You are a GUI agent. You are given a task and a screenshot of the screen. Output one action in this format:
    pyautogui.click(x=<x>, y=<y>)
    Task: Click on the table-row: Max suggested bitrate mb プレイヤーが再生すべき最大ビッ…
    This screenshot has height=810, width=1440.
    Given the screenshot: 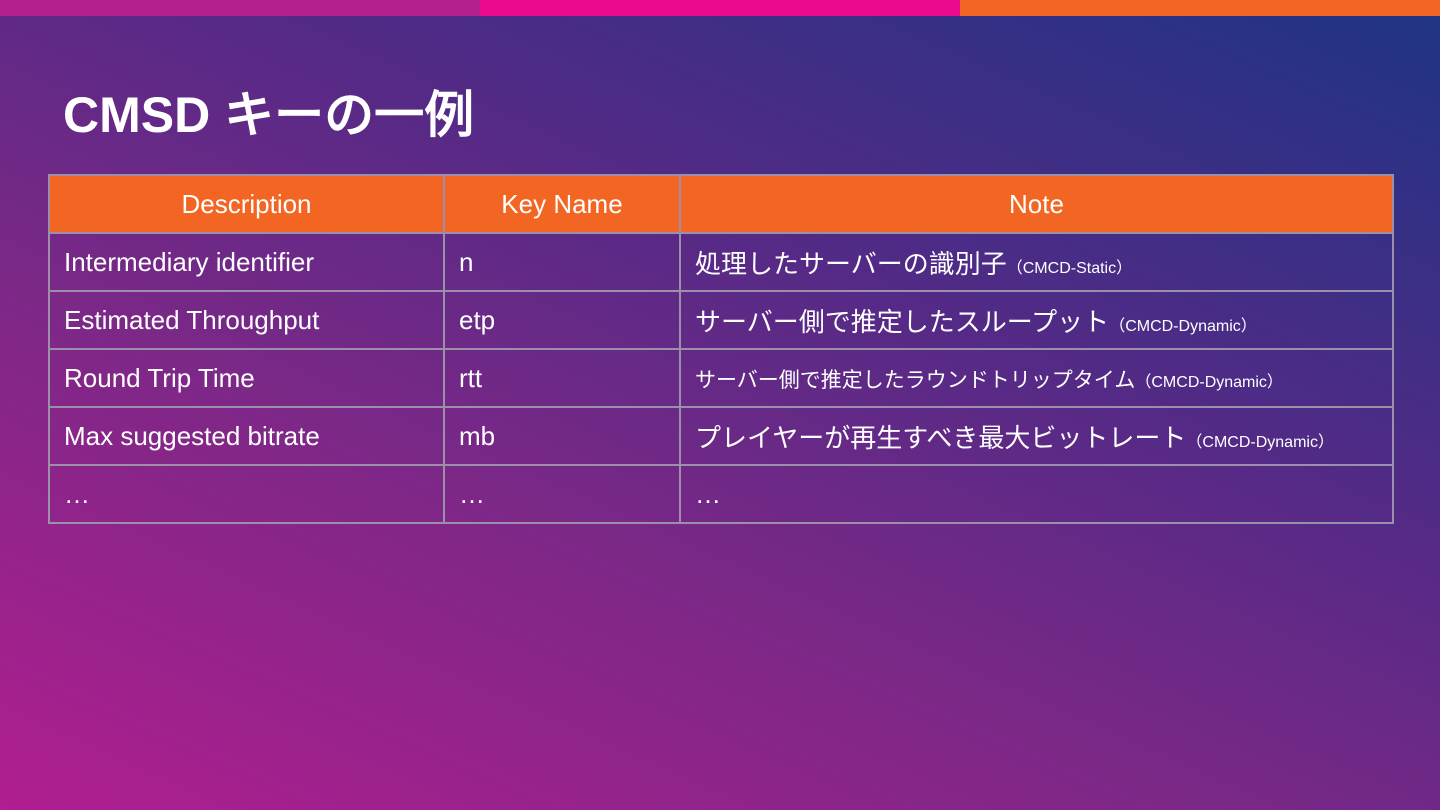 What is the action you would take?
    pyautogui.click(x=721, y=436)
    